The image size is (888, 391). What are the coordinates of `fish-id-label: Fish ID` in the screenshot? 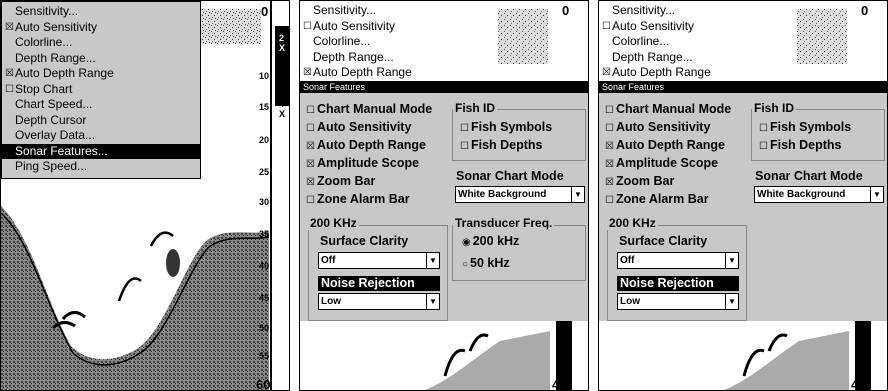 It's located at (774, 108).